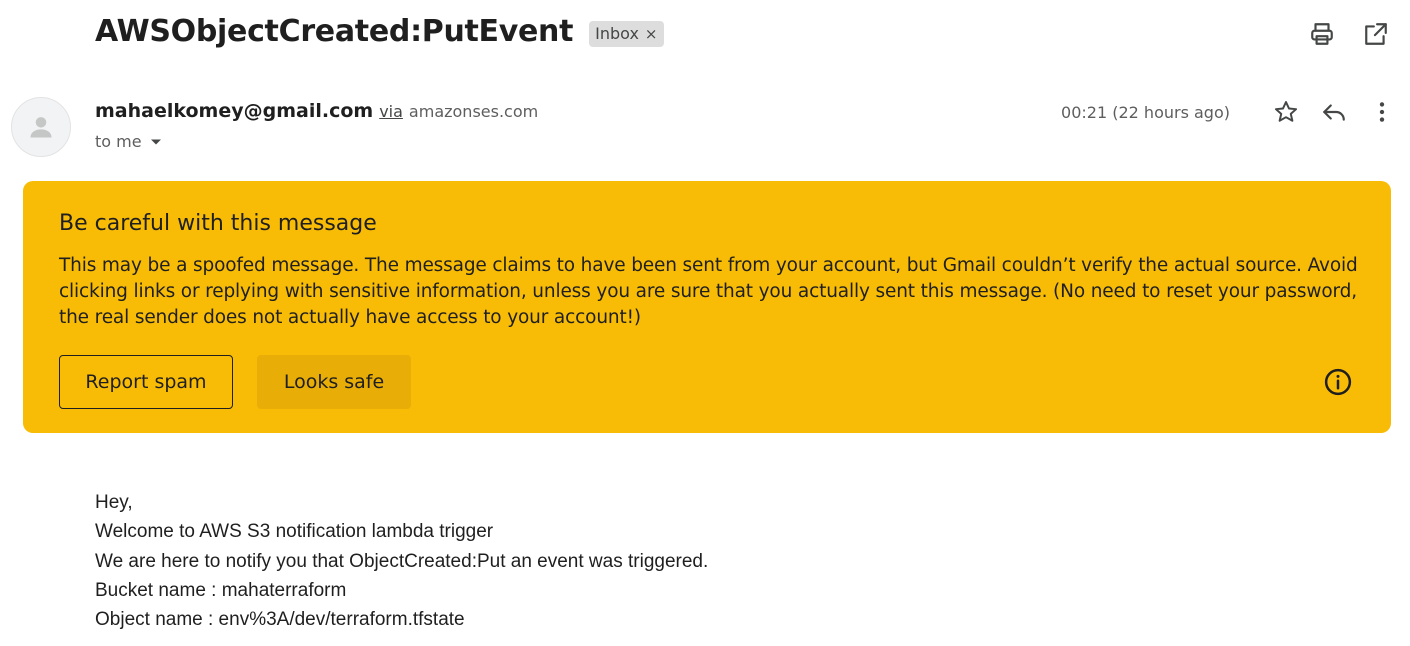 This screenshot has height=646, width=1410. What do you see at coordinates (146, 382) in the screenshot?
I see `report-spam-button: Report spam` at bounding box center [146, 382].